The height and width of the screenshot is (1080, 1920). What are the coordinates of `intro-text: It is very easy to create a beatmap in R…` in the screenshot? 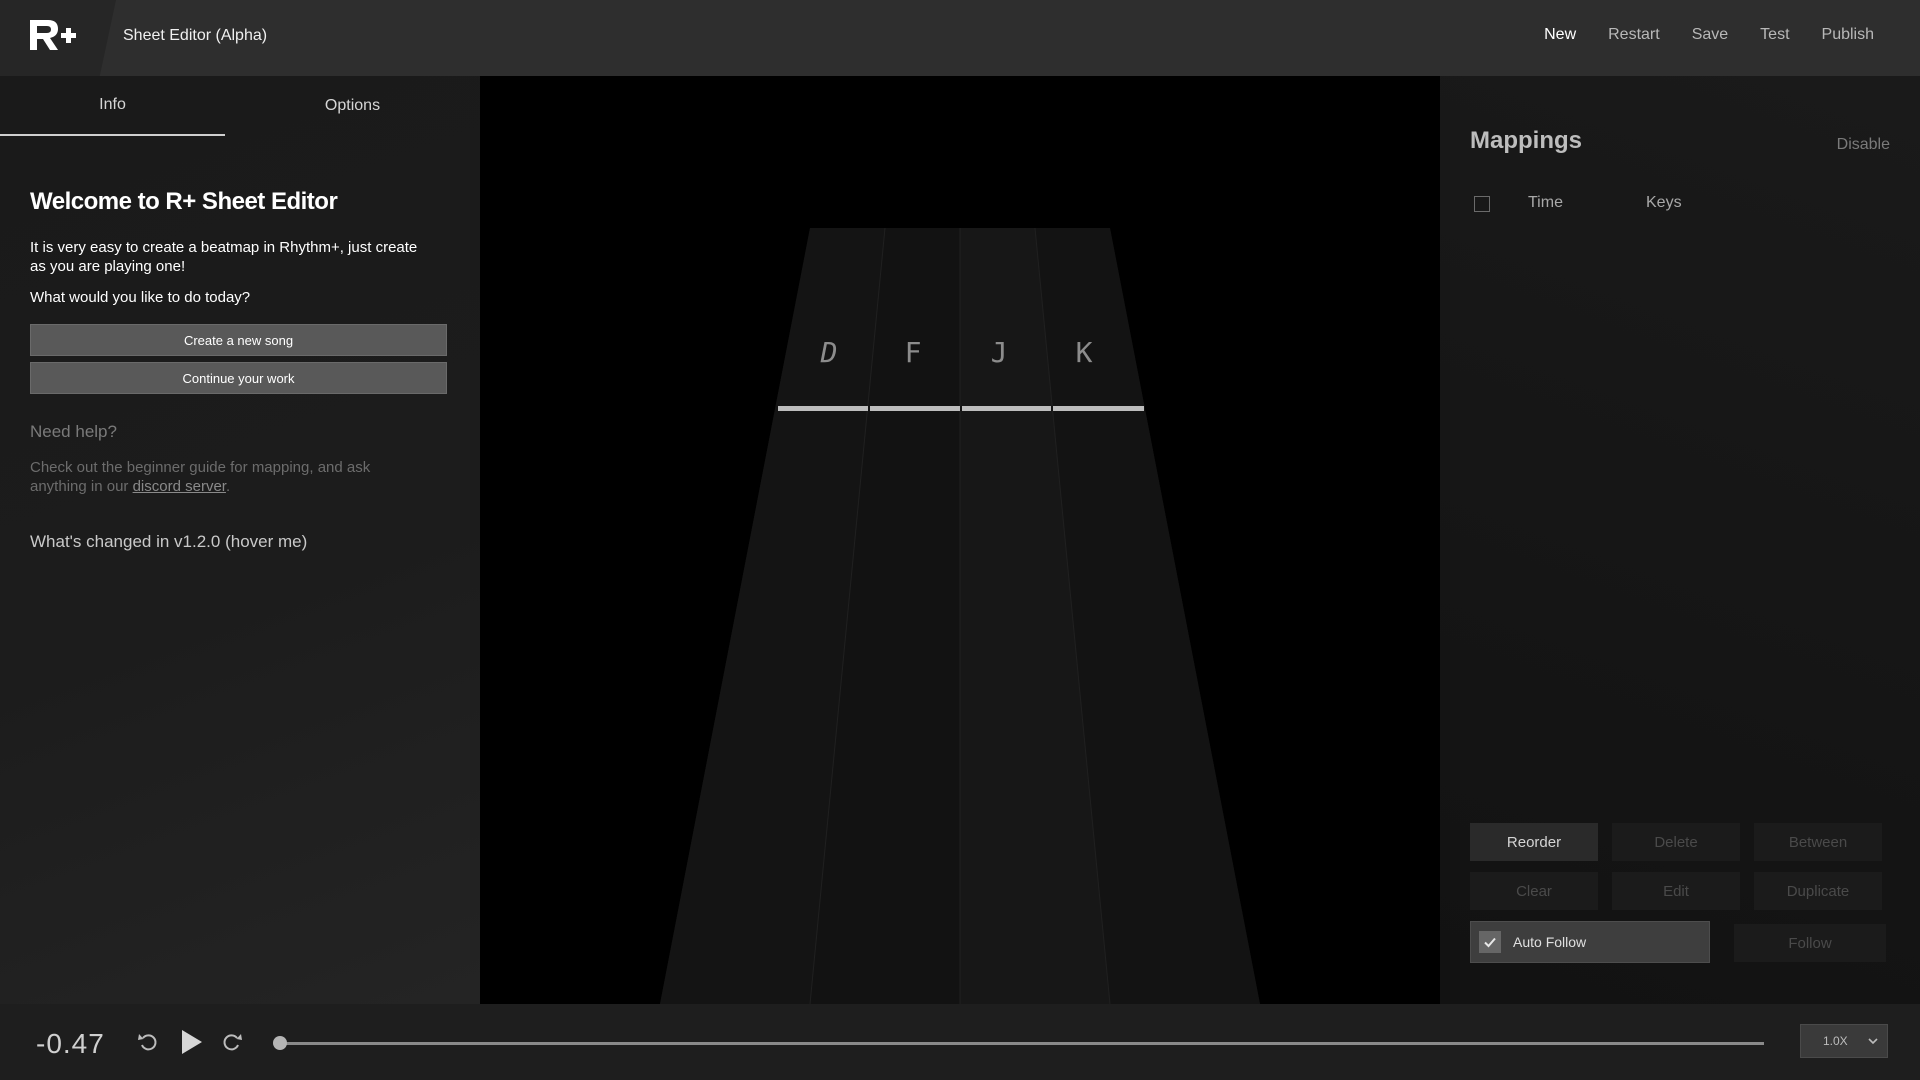 It's located at (224, 257).